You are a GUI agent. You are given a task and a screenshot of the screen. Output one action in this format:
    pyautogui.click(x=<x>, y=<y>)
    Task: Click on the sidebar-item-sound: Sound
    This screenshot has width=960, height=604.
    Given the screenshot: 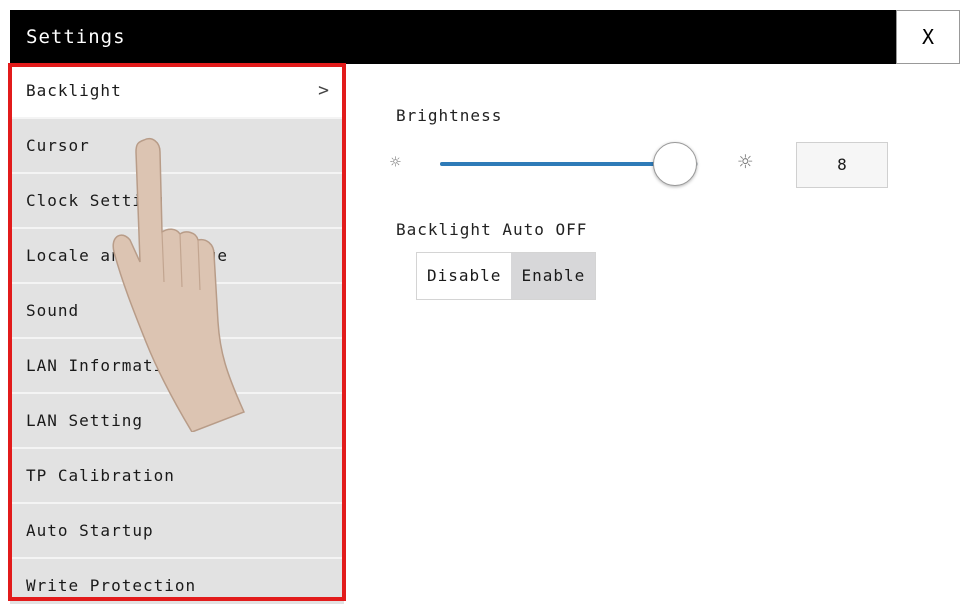 What is the action you would take?
    pyautogui.click(x=177, y=311)
    